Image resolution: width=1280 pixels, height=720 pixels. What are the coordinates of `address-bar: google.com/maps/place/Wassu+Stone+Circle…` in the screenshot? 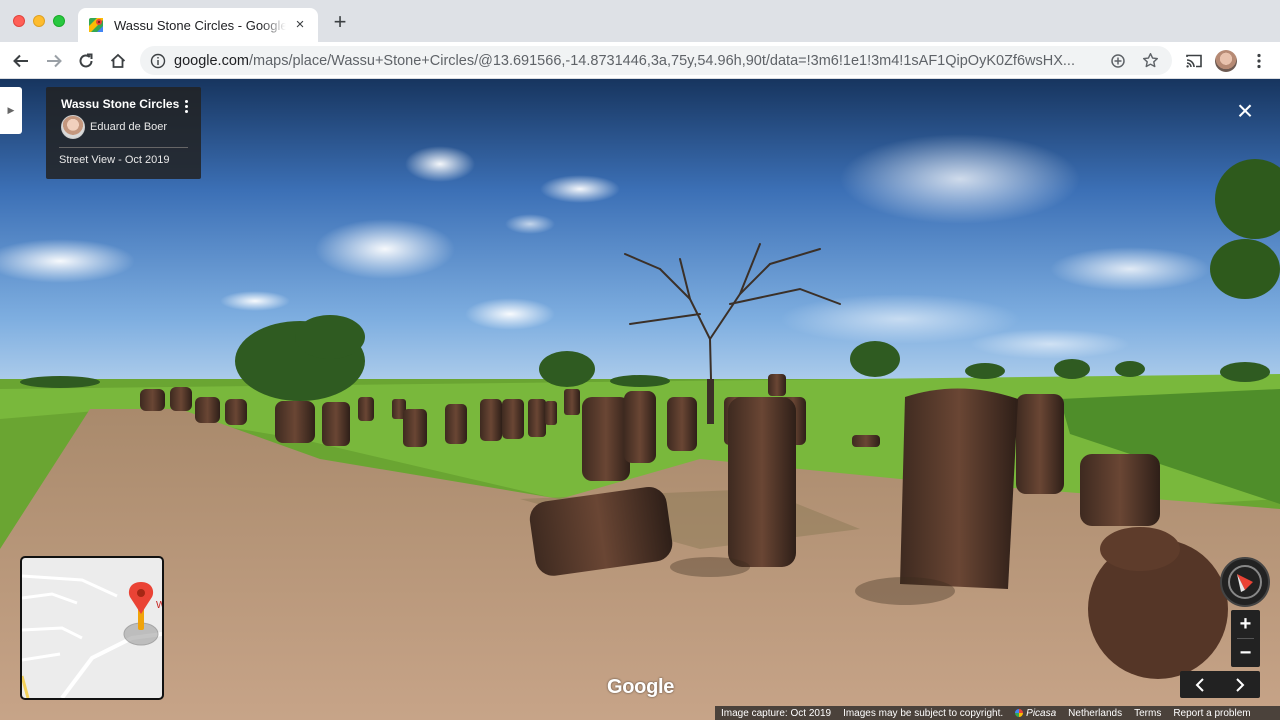 It's located at (656, 60).